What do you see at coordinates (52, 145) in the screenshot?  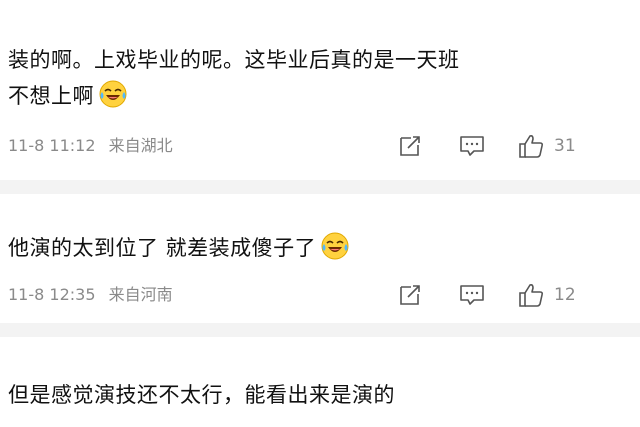 I see `comment-timestamp: 11-8 11:12` at bounding box center [52, 145].